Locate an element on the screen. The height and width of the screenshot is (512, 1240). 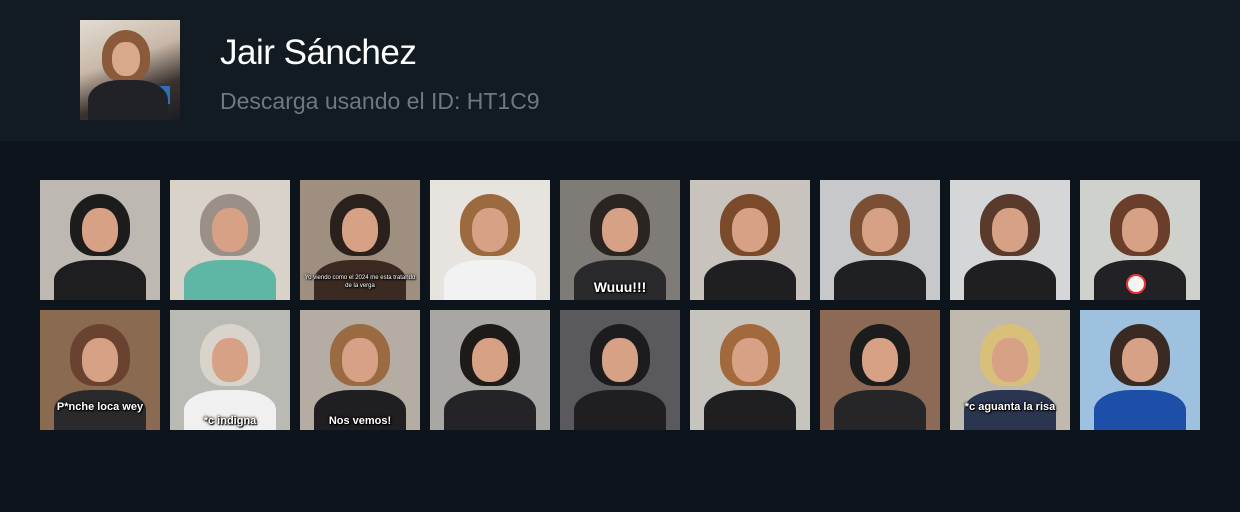
download-id-text: Descarga usando el ID: HT1C9 is located at coordinates (380, 101).